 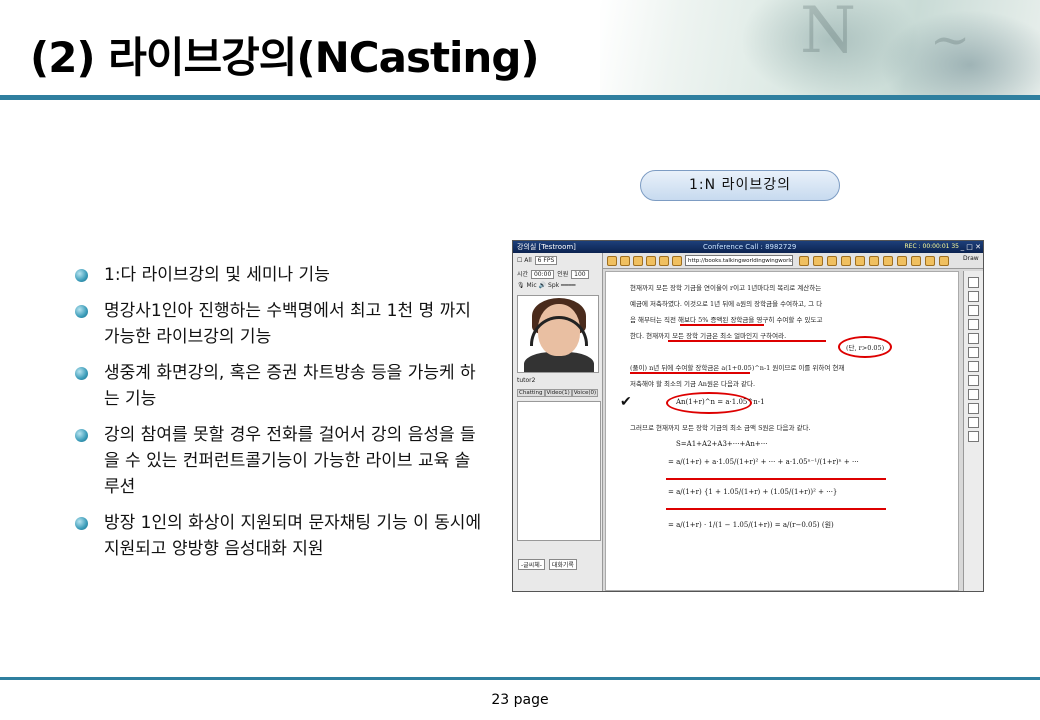 What do you see at coordinates (973, 296) in the screenshot?
I see `highlighter-icon` at bounding box center [973, 296].